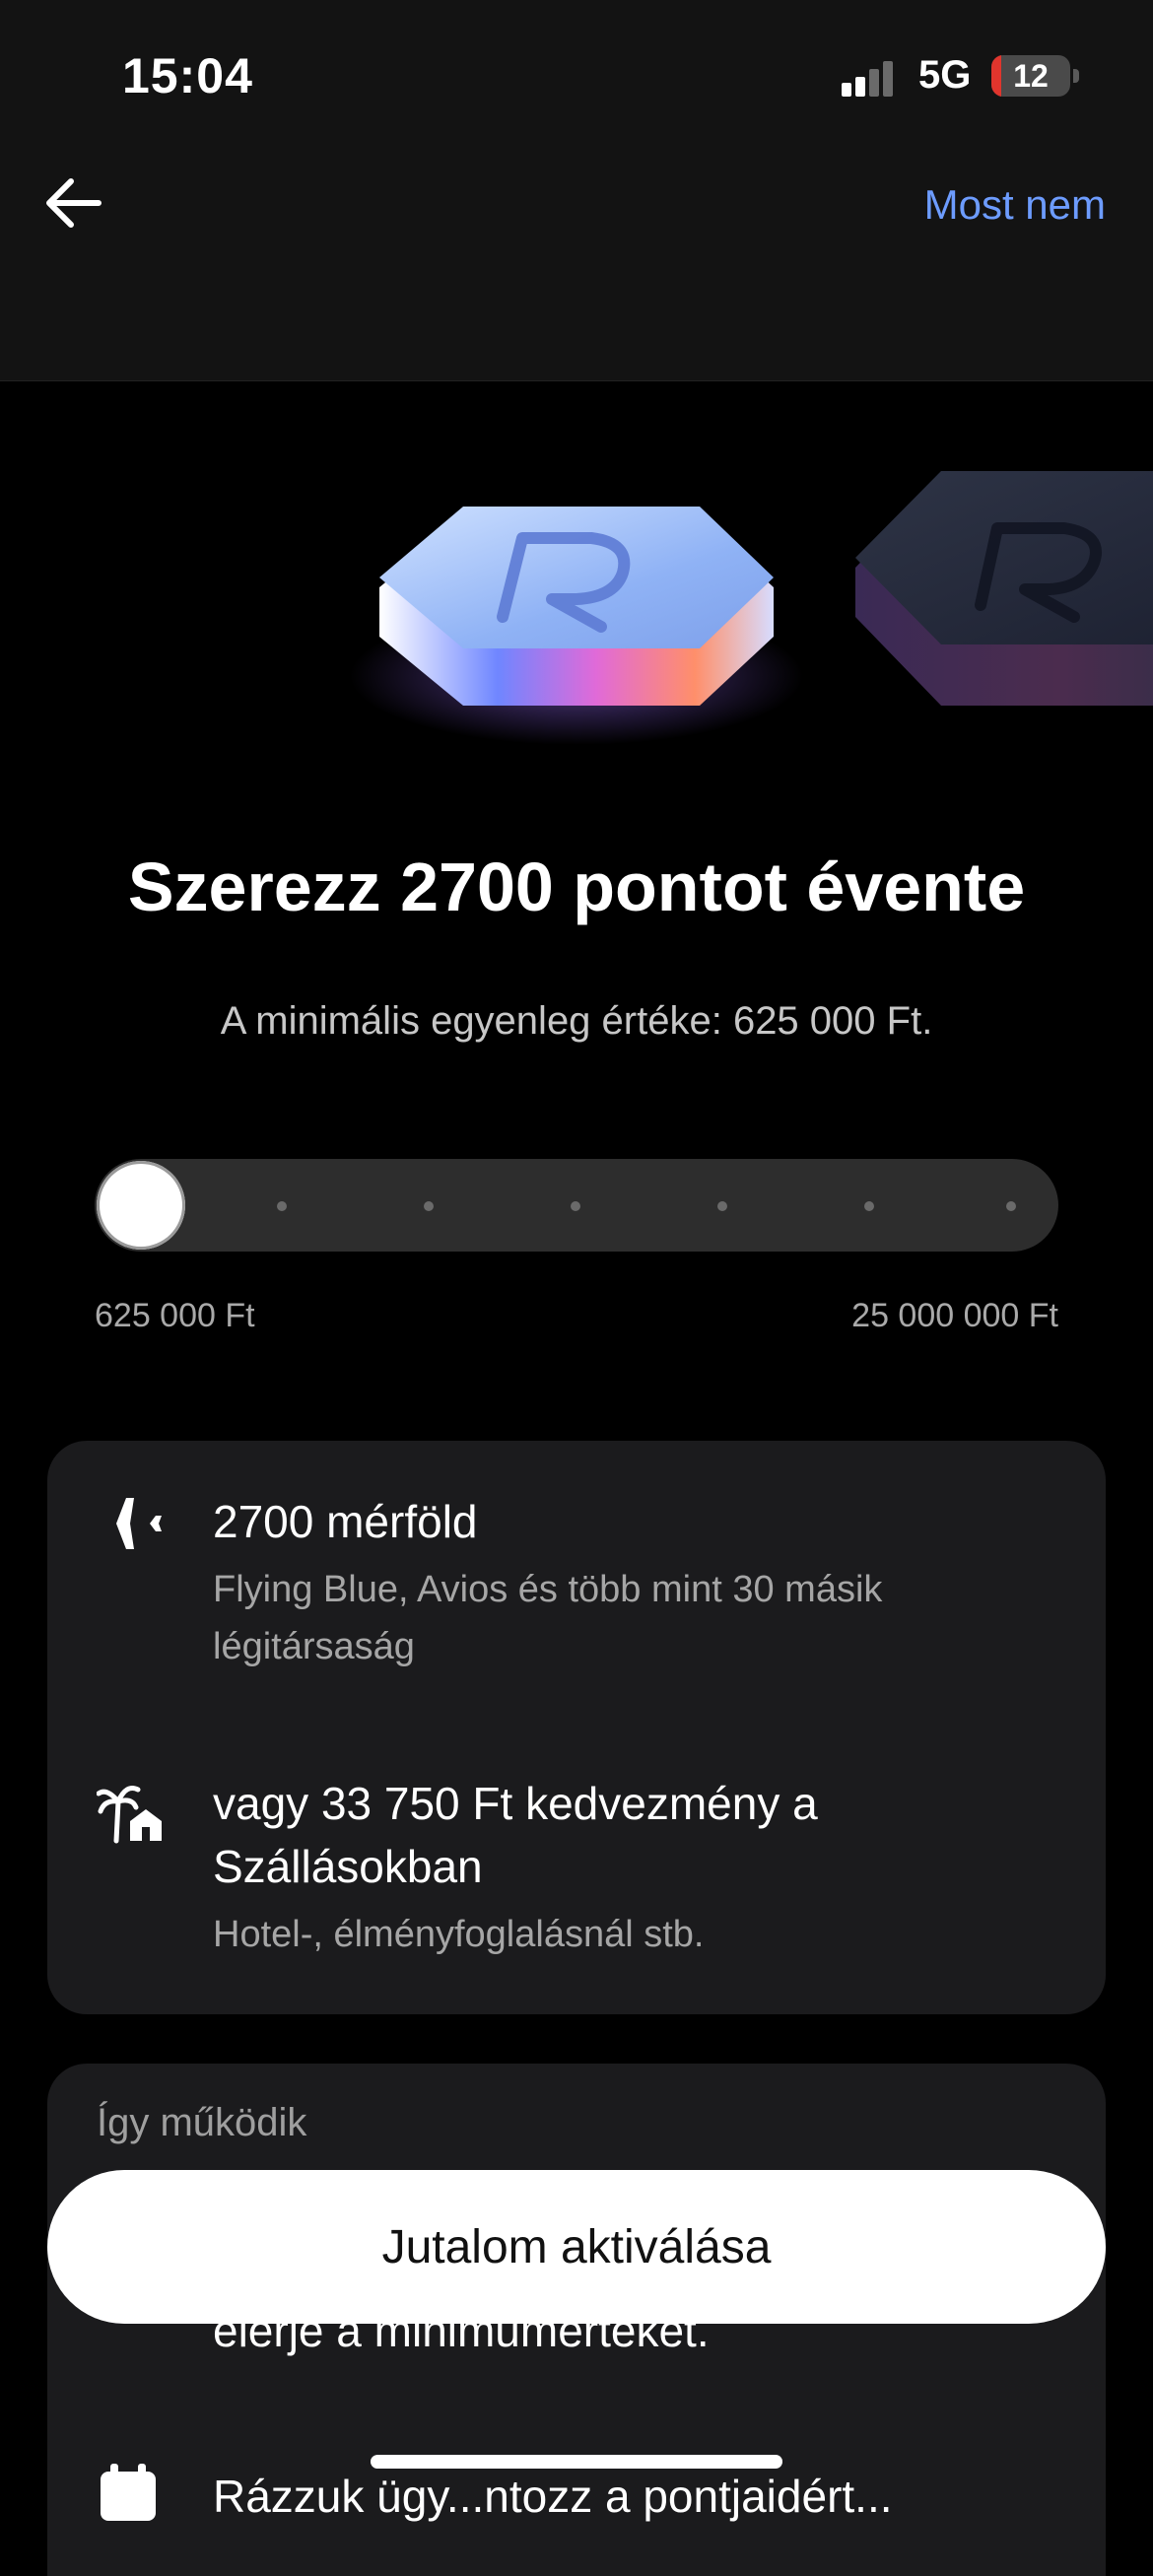  Describe the element at coordinates (576, 2247) in the screenshot. I see `activate-reward-button: Jutalom aktiválása` at that location.